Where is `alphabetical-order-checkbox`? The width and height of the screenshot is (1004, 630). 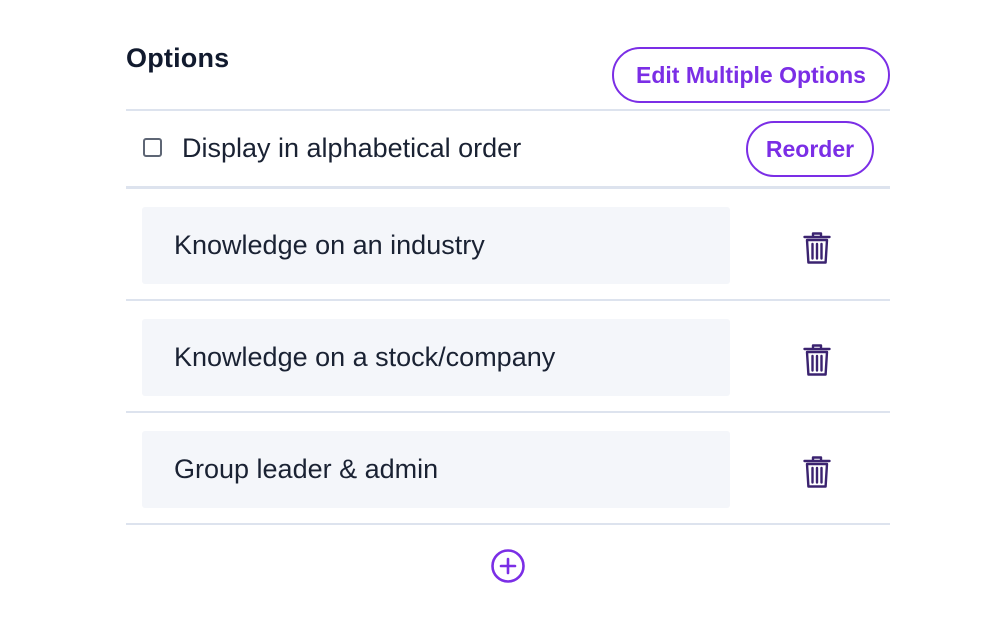 alphabetical-order-checkbox is located at coordinates (152, 147).